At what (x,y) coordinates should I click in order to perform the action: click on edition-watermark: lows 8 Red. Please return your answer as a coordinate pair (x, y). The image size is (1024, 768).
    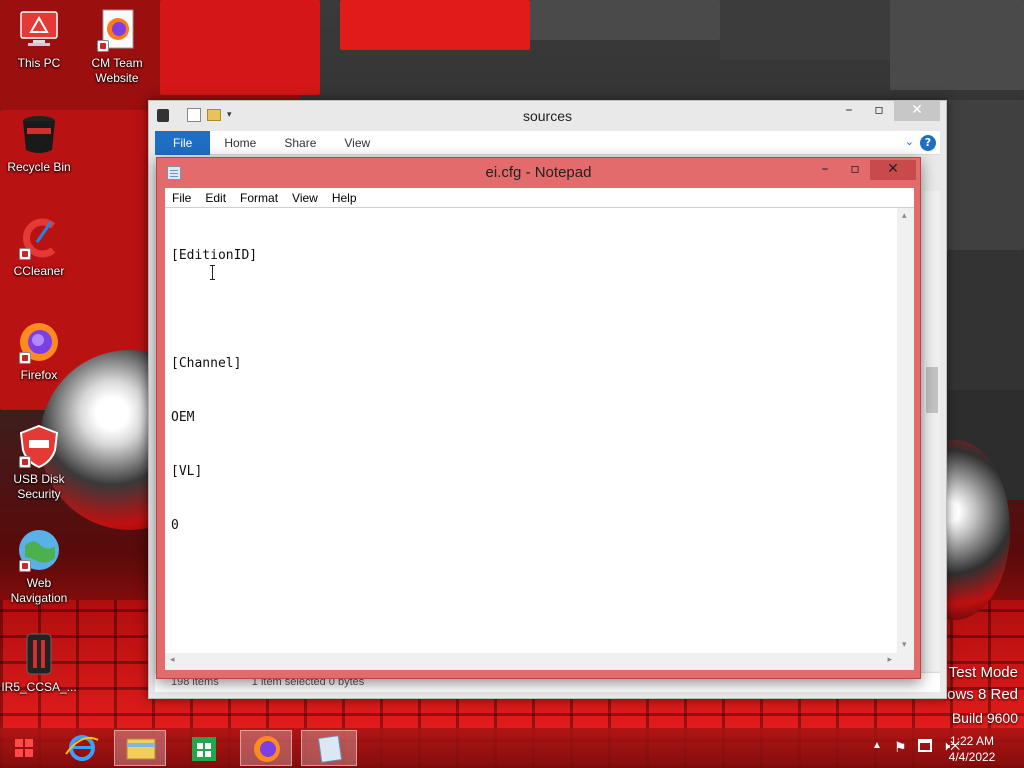
    Looking at the image, I should click on (980, 694).